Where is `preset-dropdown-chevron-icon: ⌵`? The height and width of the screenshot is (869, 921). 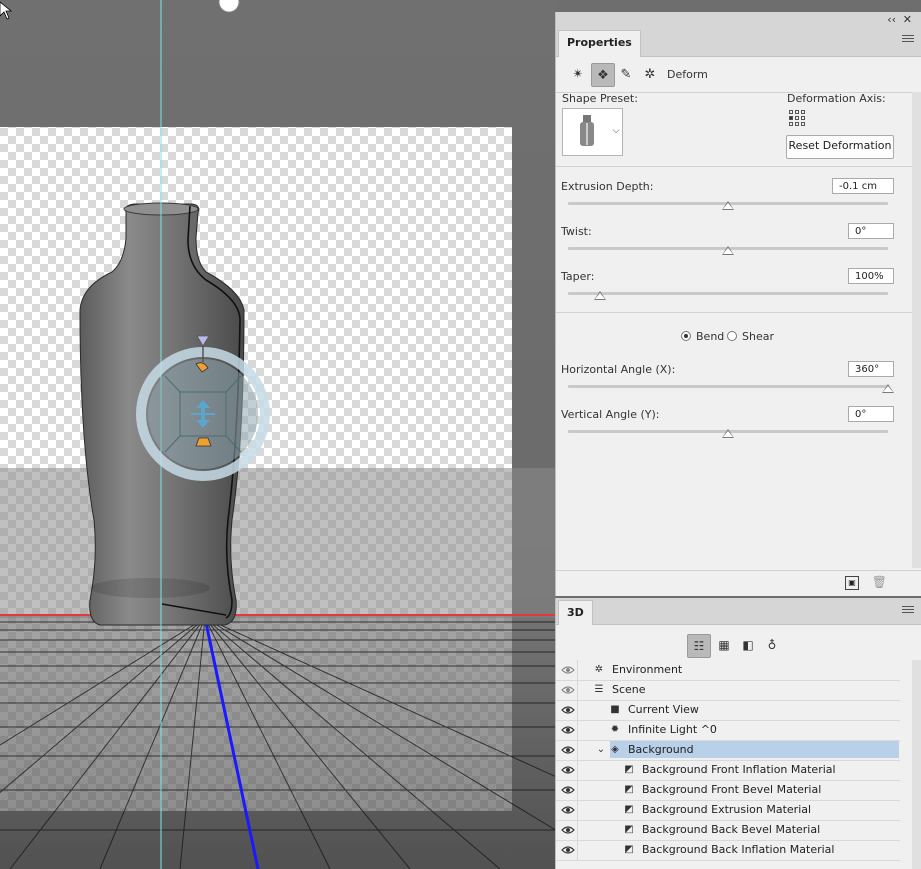 preset-dropdown-chevron-icon: ⌵ is located at coordinates (616, 132).